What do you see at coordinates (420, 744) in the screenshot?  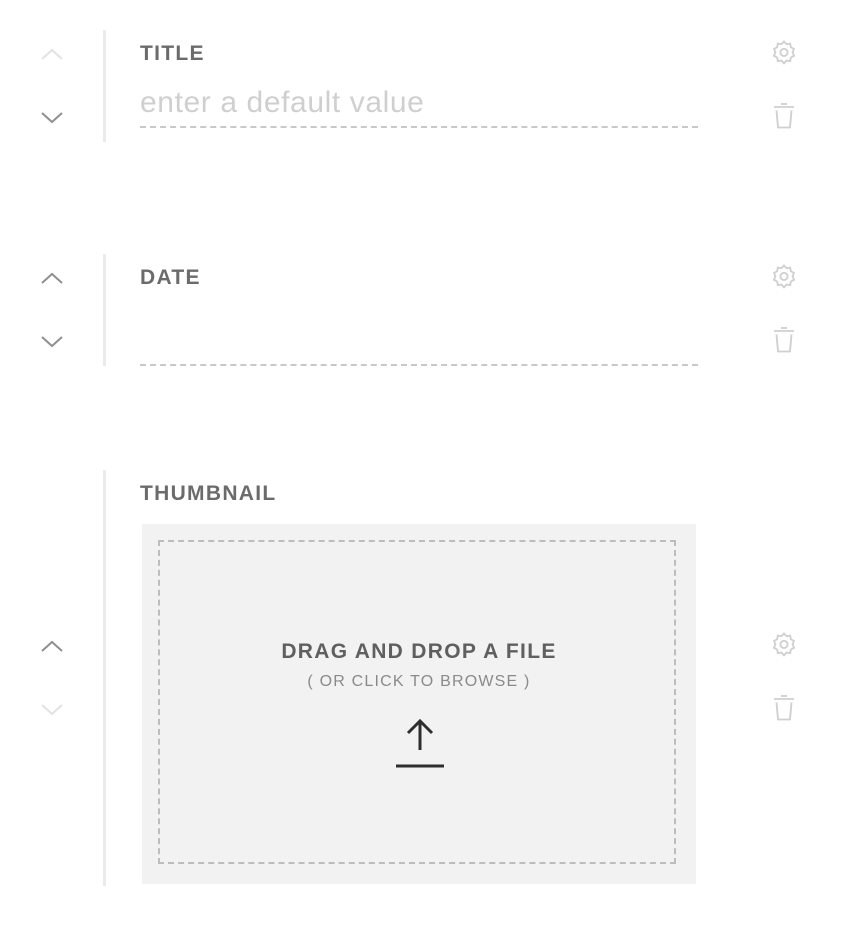 I see `upload-arrow-icon` at bounding box center [420, 744].